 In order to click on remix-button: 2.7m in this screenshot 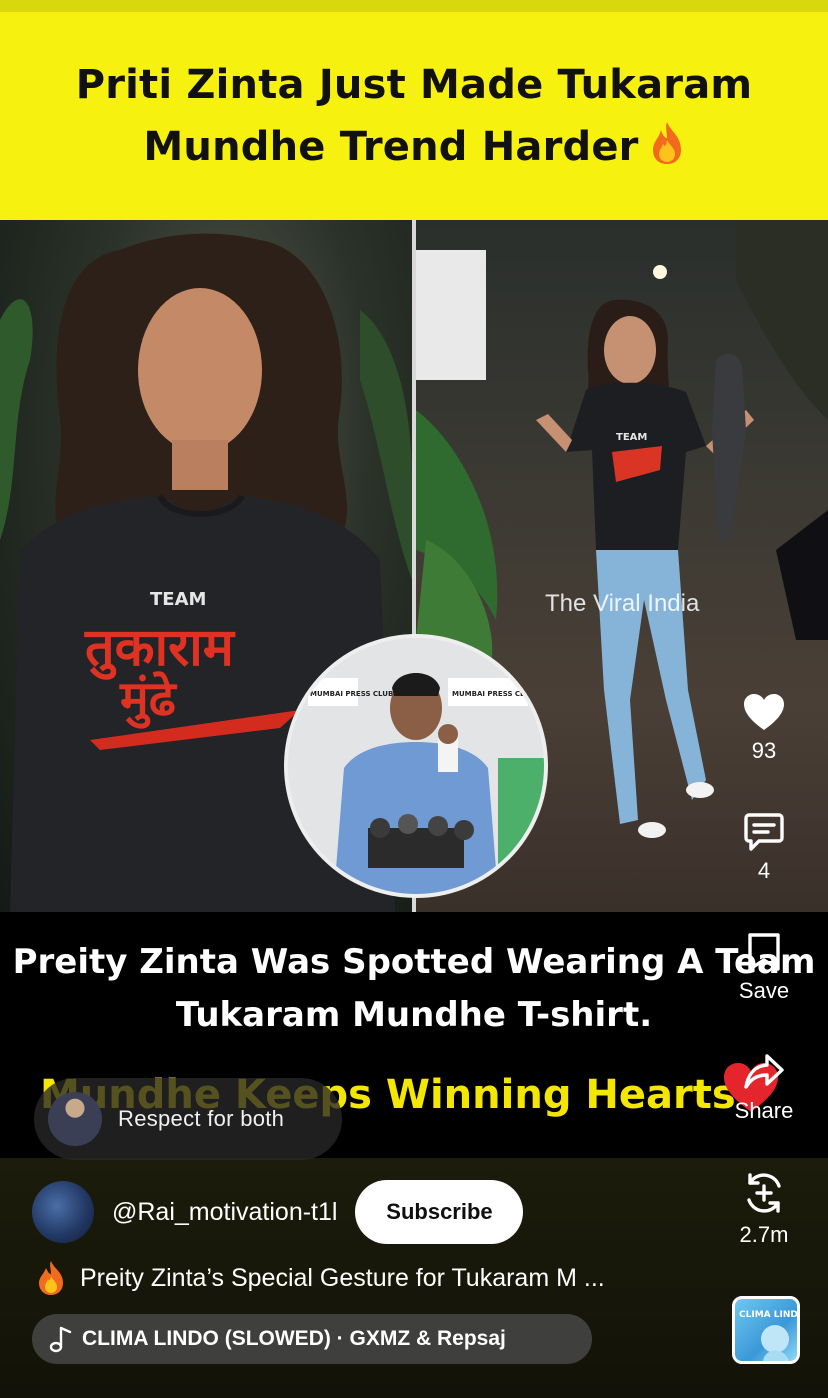, I will do `click(764, 1209)`.